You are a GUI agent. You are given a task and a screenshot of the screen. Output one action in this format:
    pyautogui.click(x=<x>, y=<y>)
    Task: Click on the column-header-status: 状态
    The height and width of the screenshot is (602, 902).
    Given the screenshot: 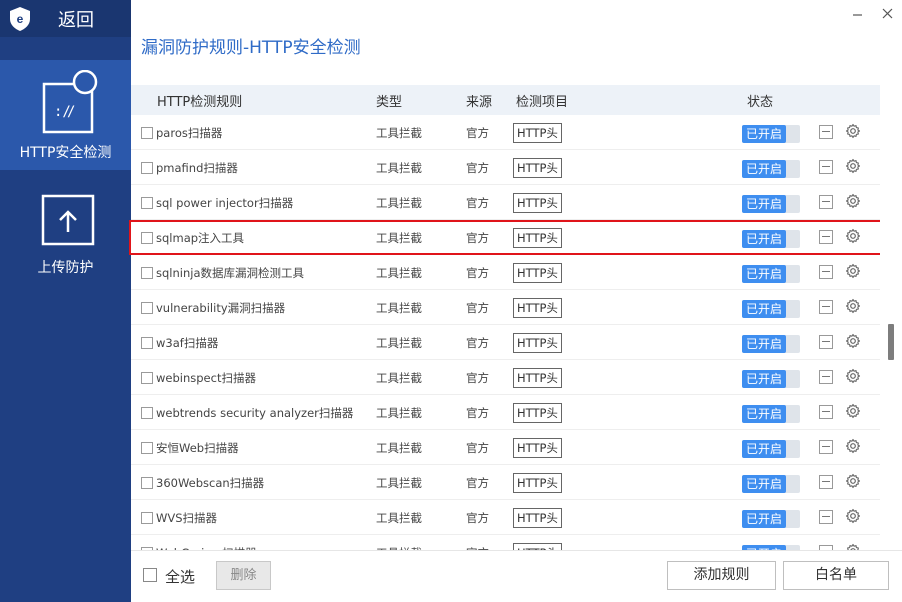 What is the action you would take?
    pyautogui.click(x=760, y=102)
    